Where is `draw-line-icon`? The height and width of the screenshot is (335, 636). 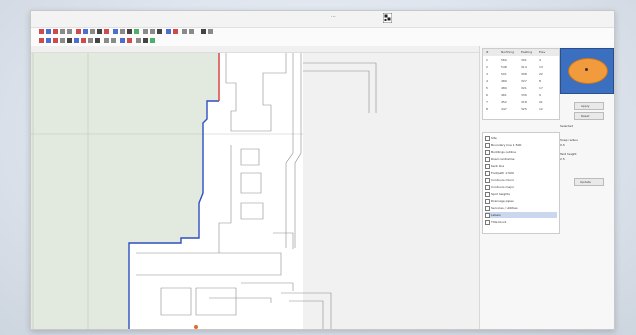
draw-line-icon is located at coordinates (99, 31).